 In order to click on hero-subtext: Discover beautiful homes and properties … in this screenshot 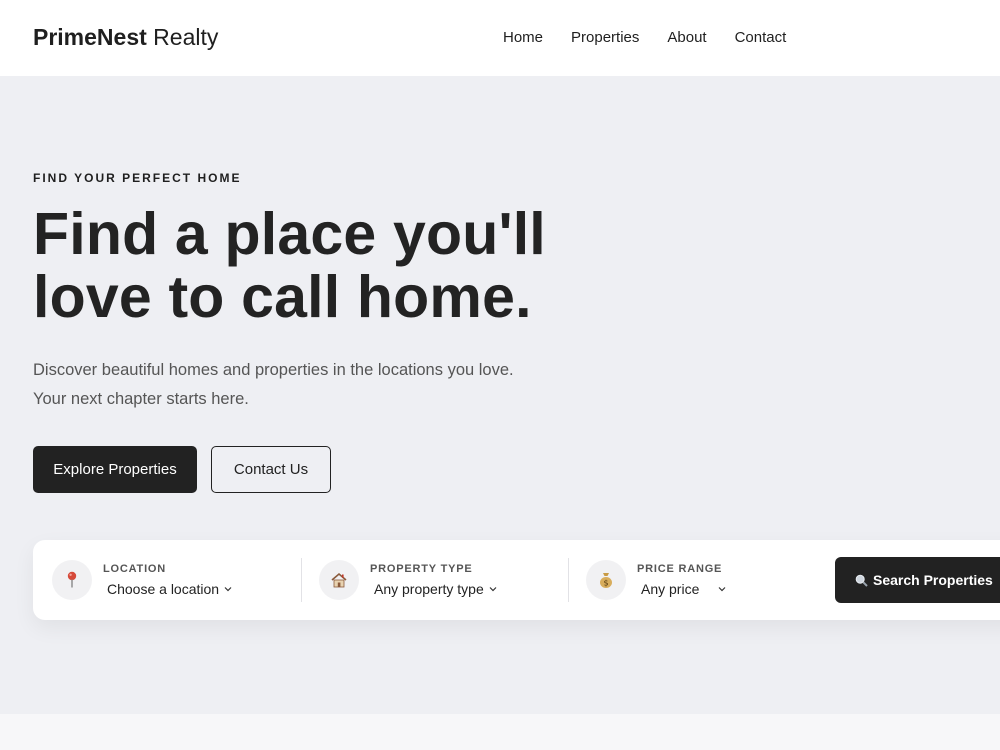, I will do `click(293, 385)`.